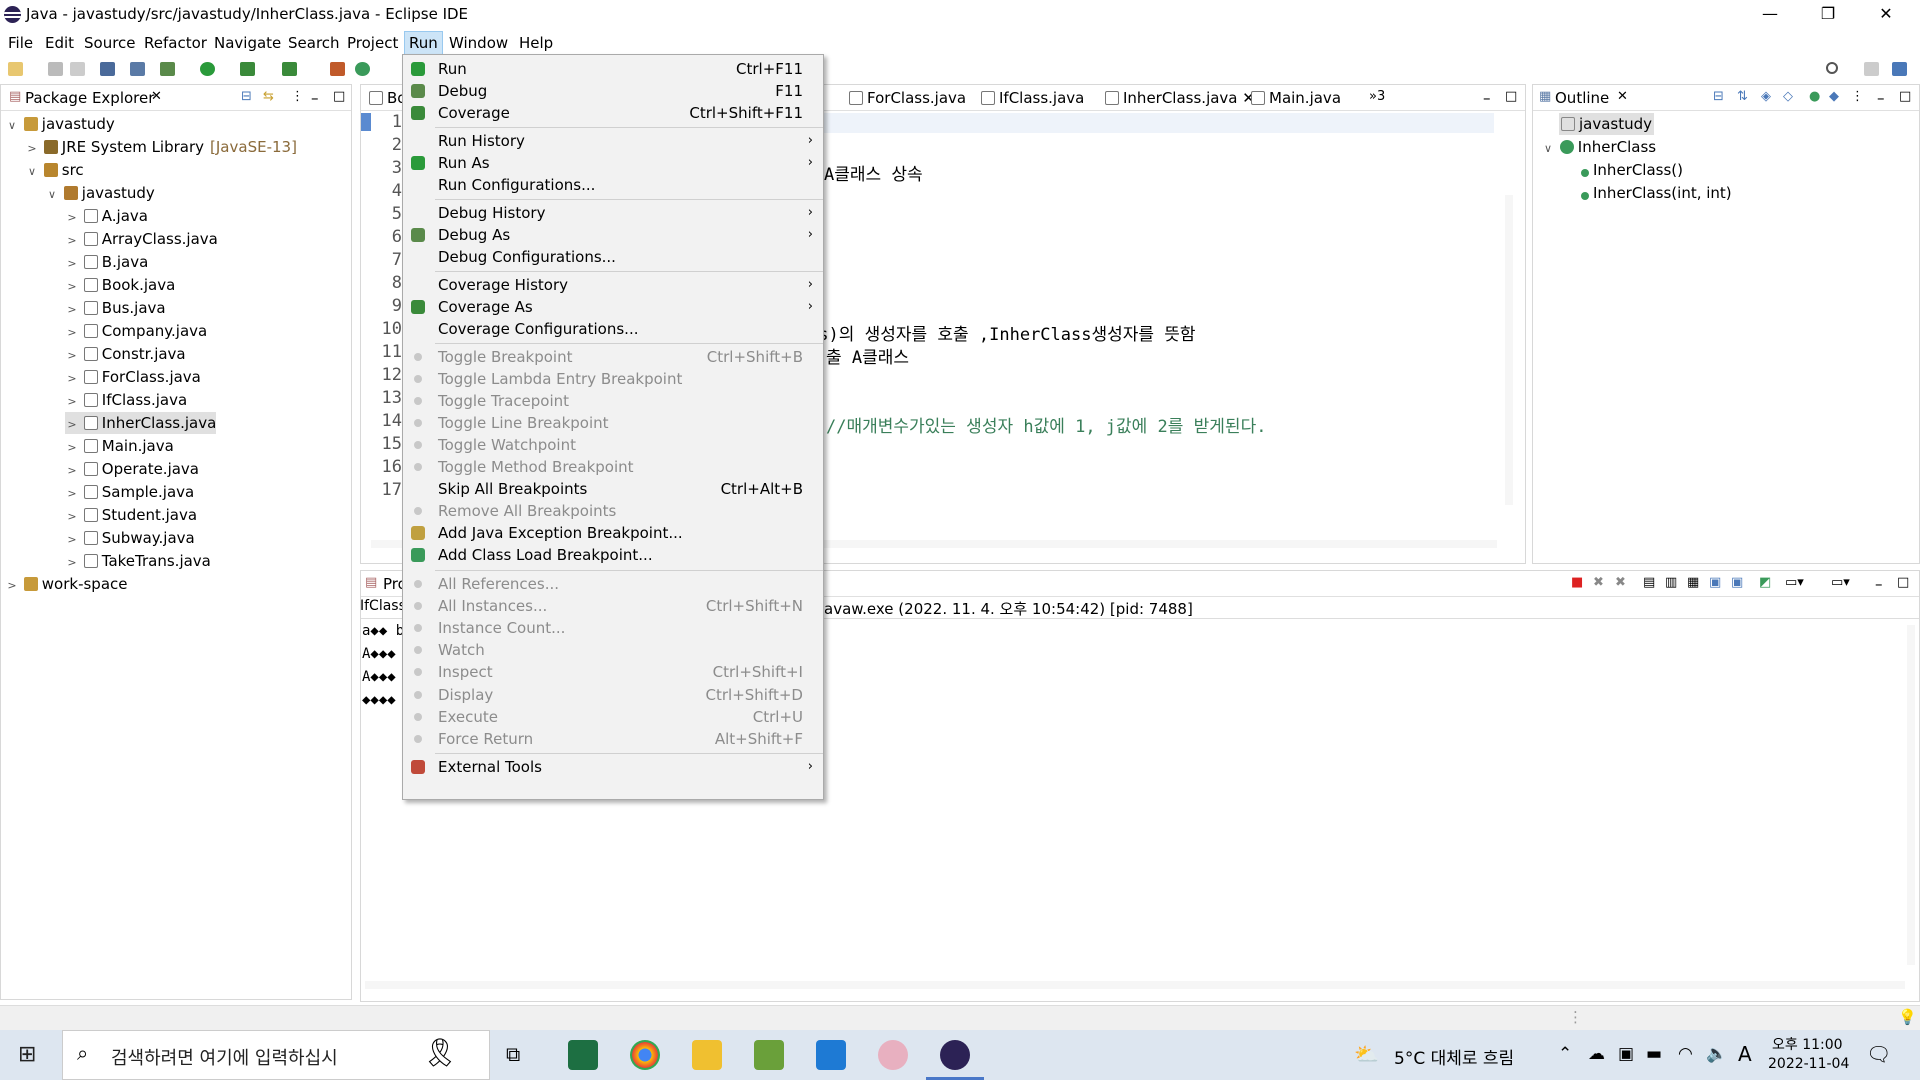 The image size is (1920, 1080). I want to click on display-console-icon: ▭▾, so click(1794, 582).